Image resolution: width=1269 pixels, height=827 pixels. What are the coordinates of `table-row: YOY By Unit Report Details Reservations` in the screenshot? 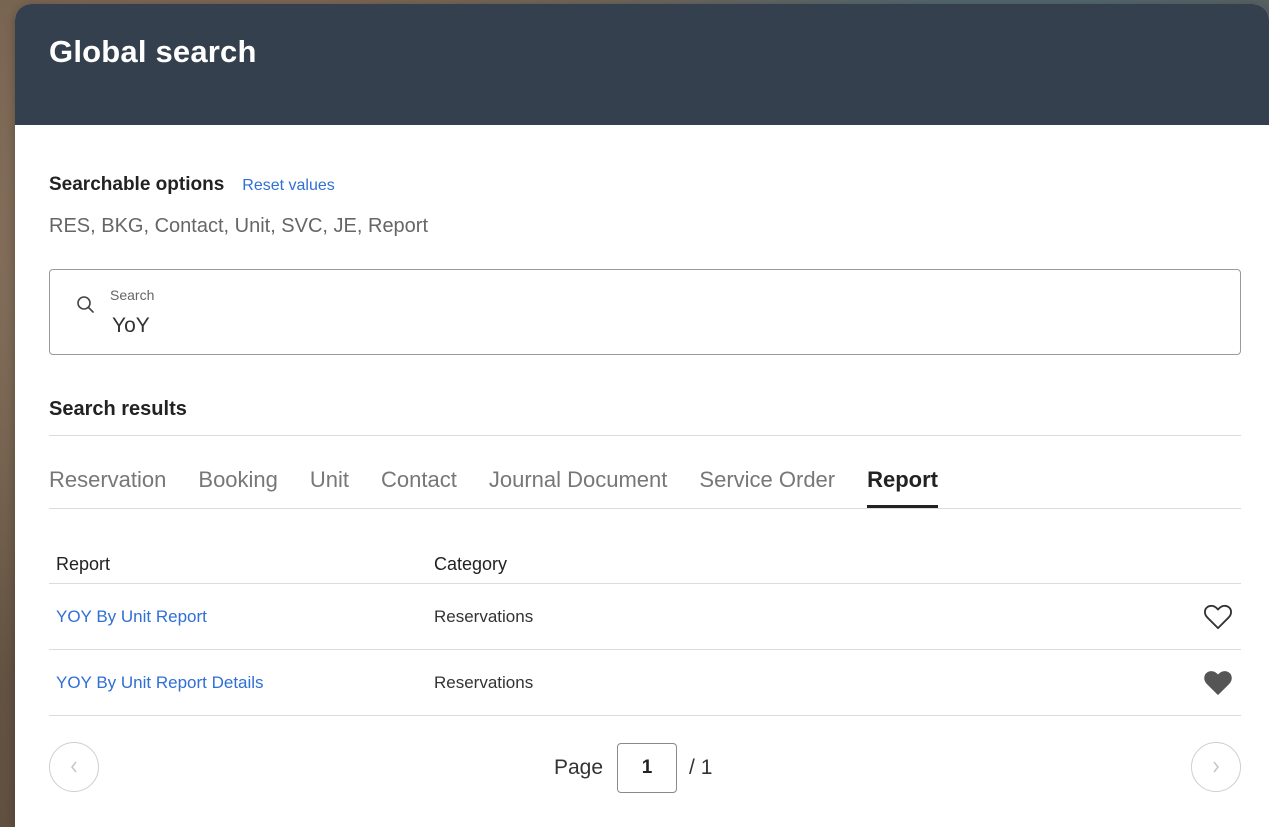 It's located at (645, 682).